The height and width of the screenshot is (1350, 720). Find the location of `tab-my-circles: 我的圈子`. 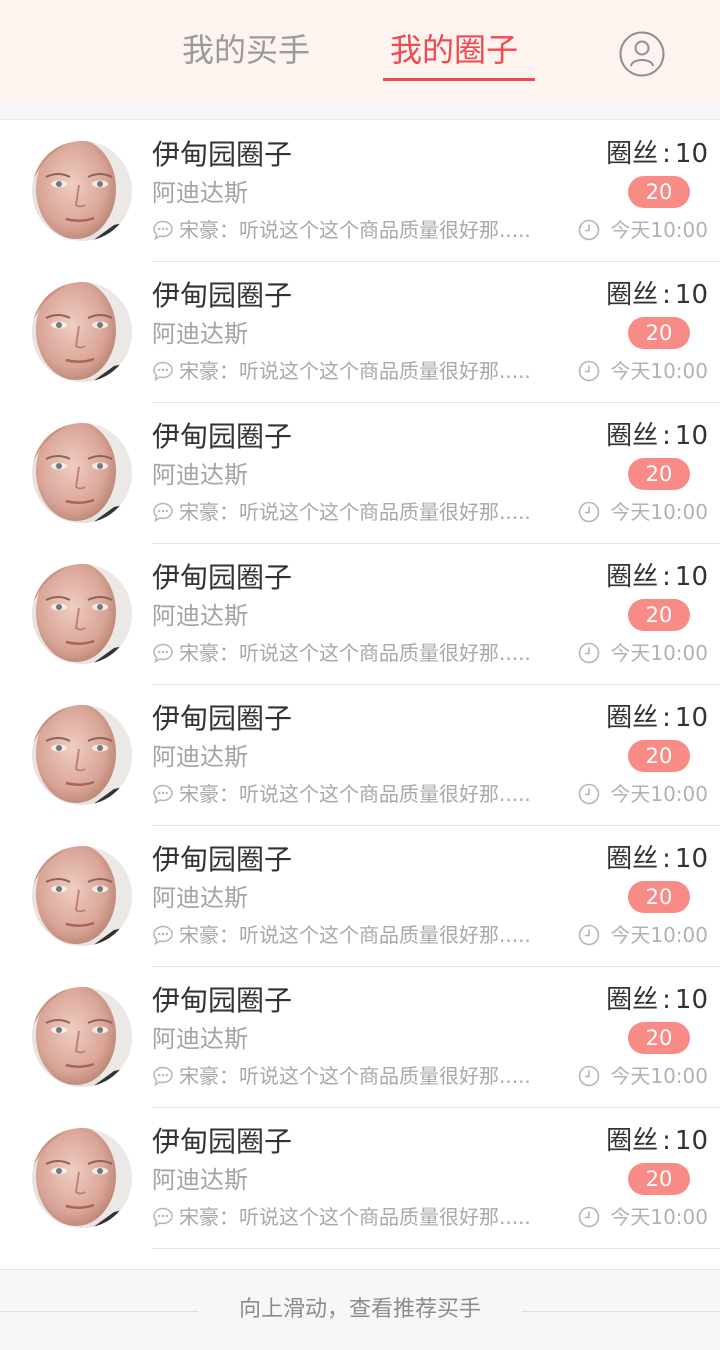

tab-my-circles: 我的圈子 is located at coordinates (454, 50).